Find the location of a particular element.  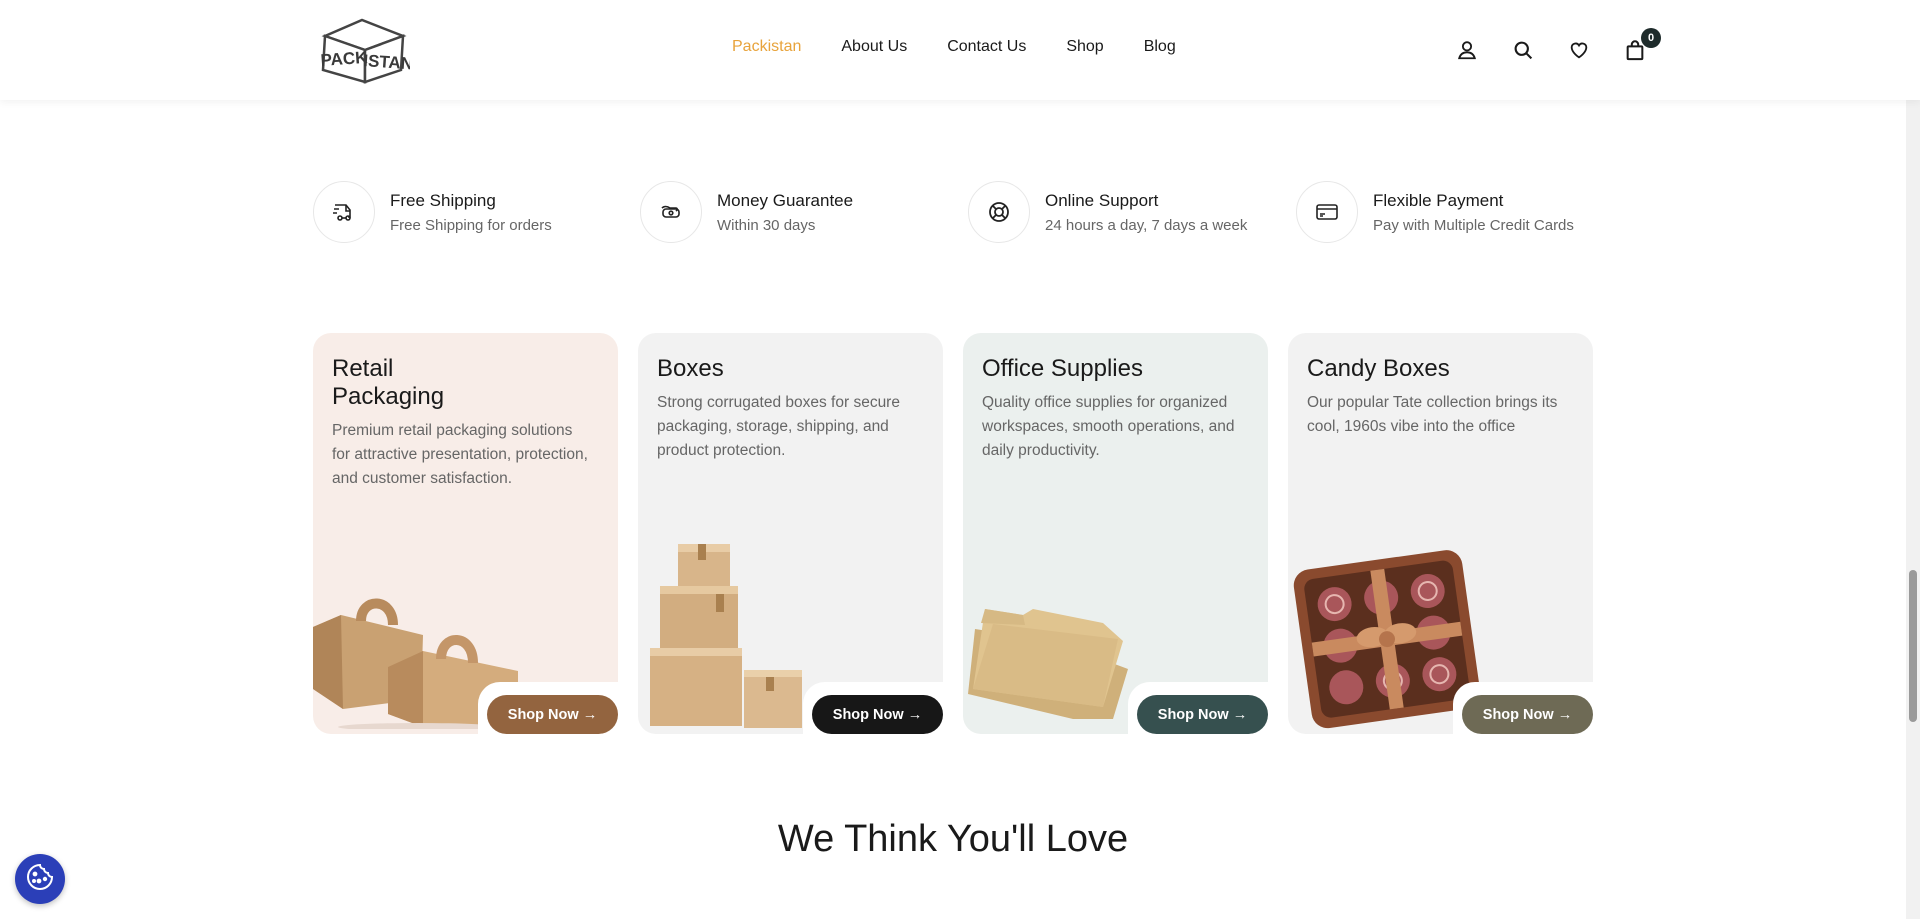

nav-packistan: Packistan is located at coordinates (766, 47).